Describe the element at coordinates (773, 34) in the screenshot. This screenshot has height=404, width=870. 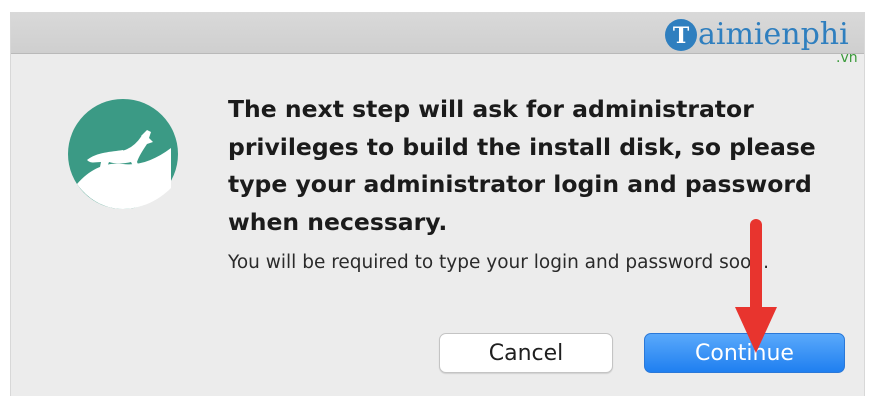
I see `watermark-brand-text: aimienphi` at that location.